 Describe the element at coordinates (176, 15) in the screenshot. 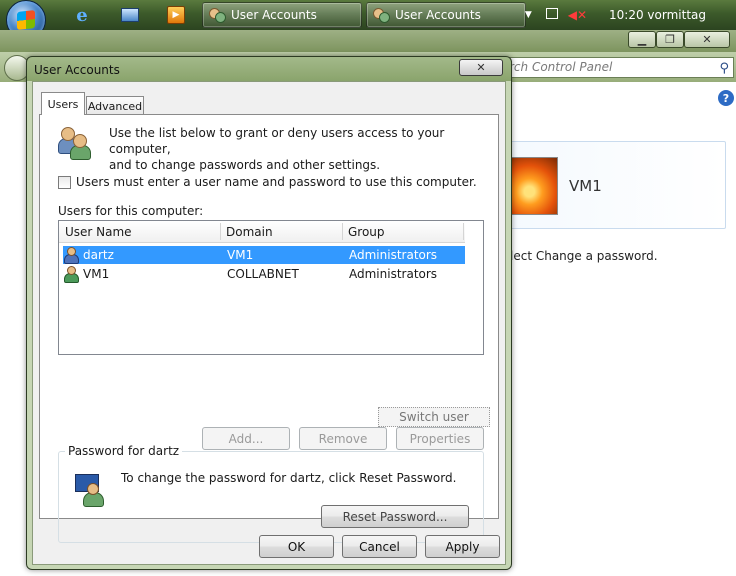

I see `media-player-icon: ▶` at that location.